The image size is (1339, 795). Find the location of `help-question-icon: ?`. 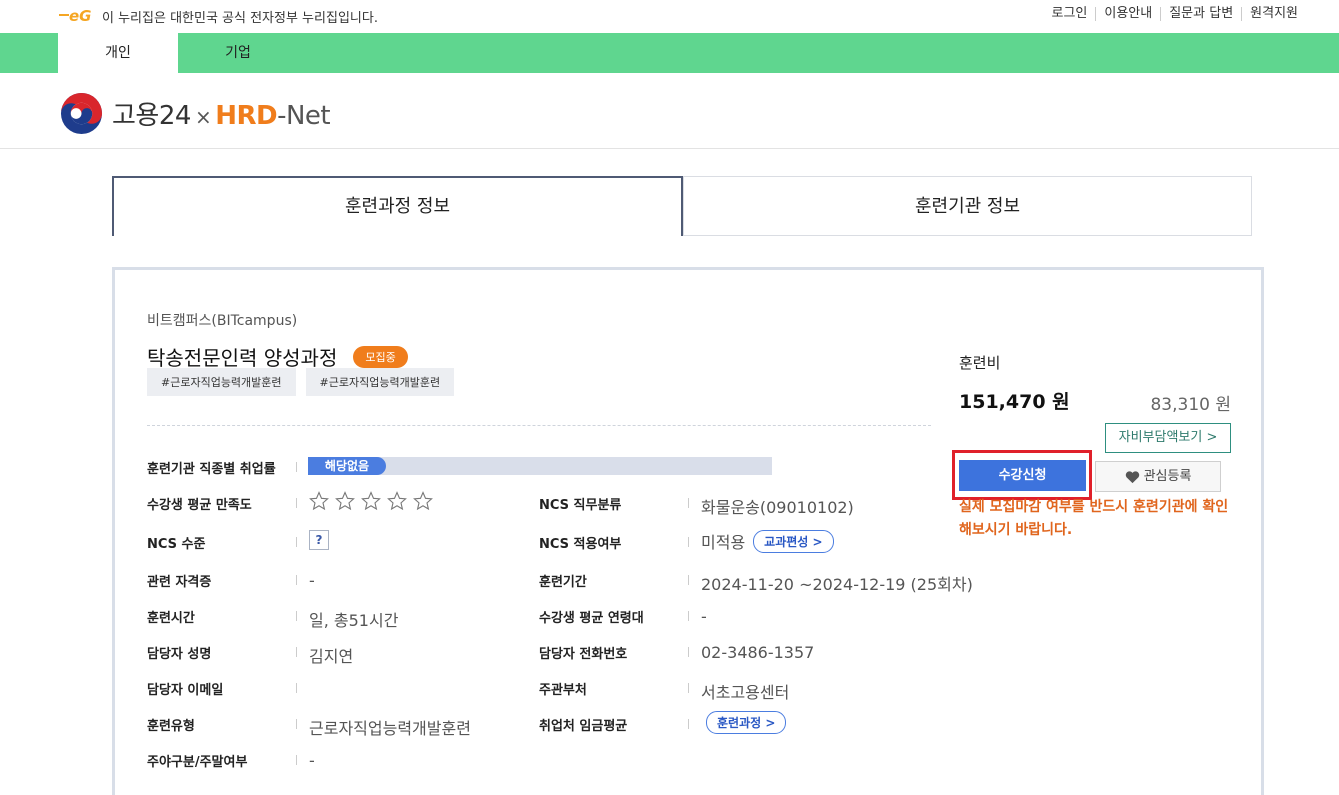

help-question-icon: ? is located at coordinates (319, 540).